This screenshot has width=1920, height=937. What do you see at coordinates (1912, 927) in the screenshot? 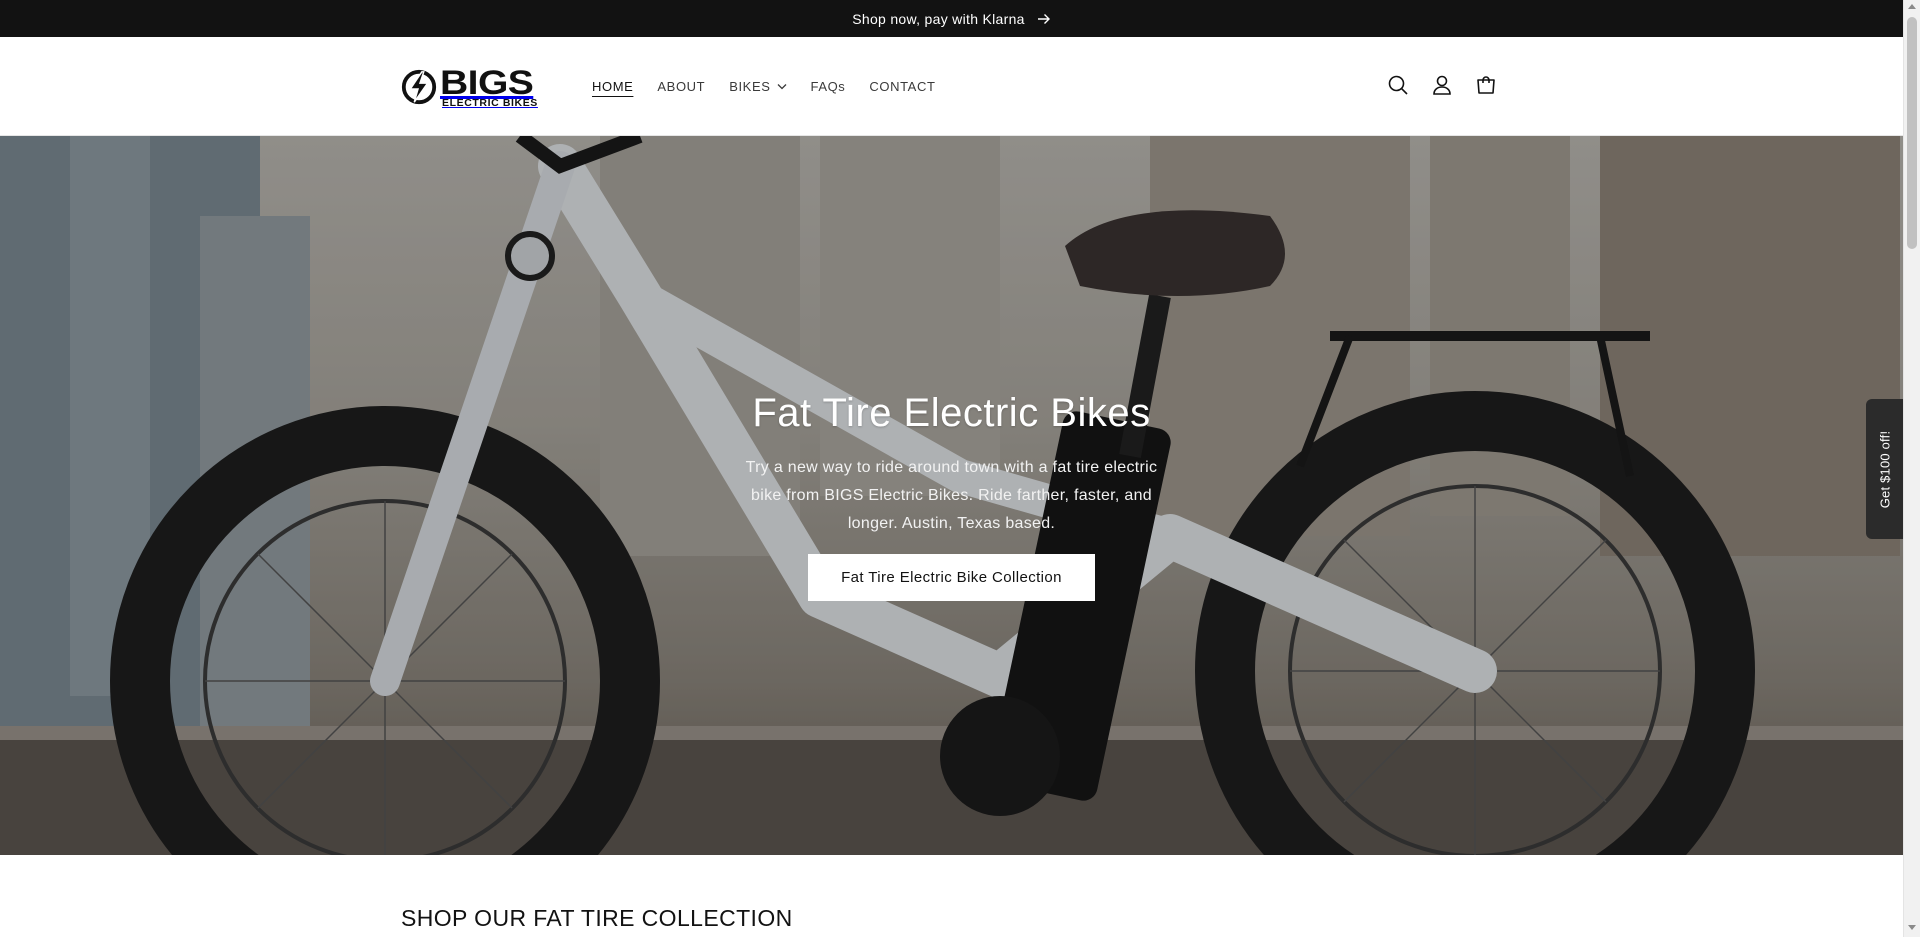
I see `scroll-down-arrow-icon` at bounding box center [1912, 927].